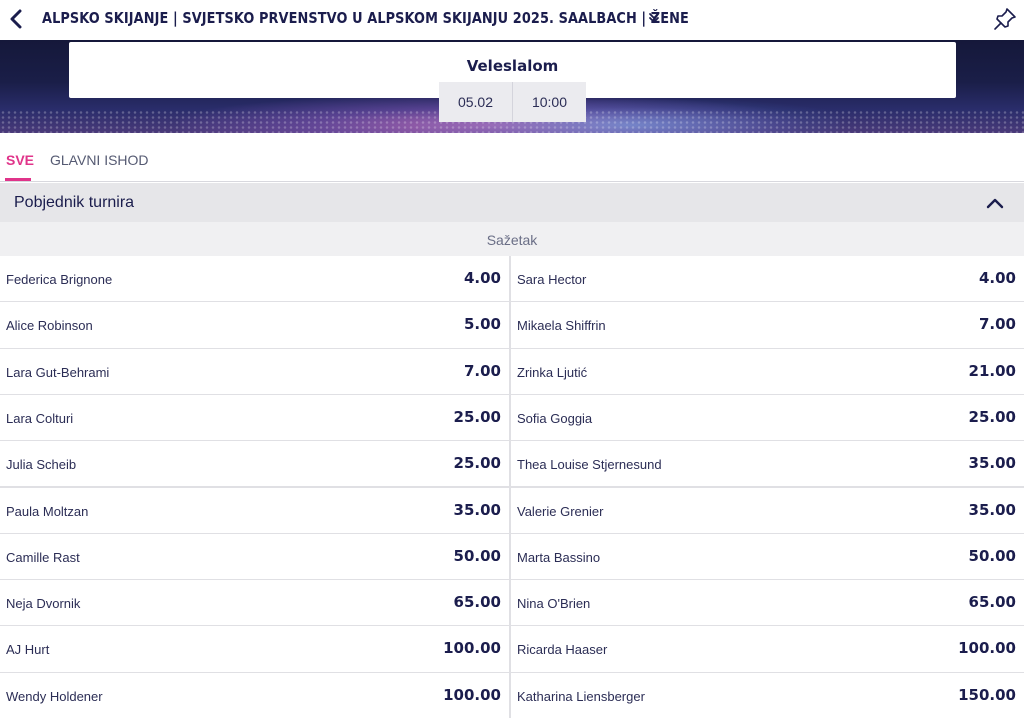  Describe the element at coordinates (552, 372) in the screenshot. I see `selection-name: Zrinka Ljutić` at that location.